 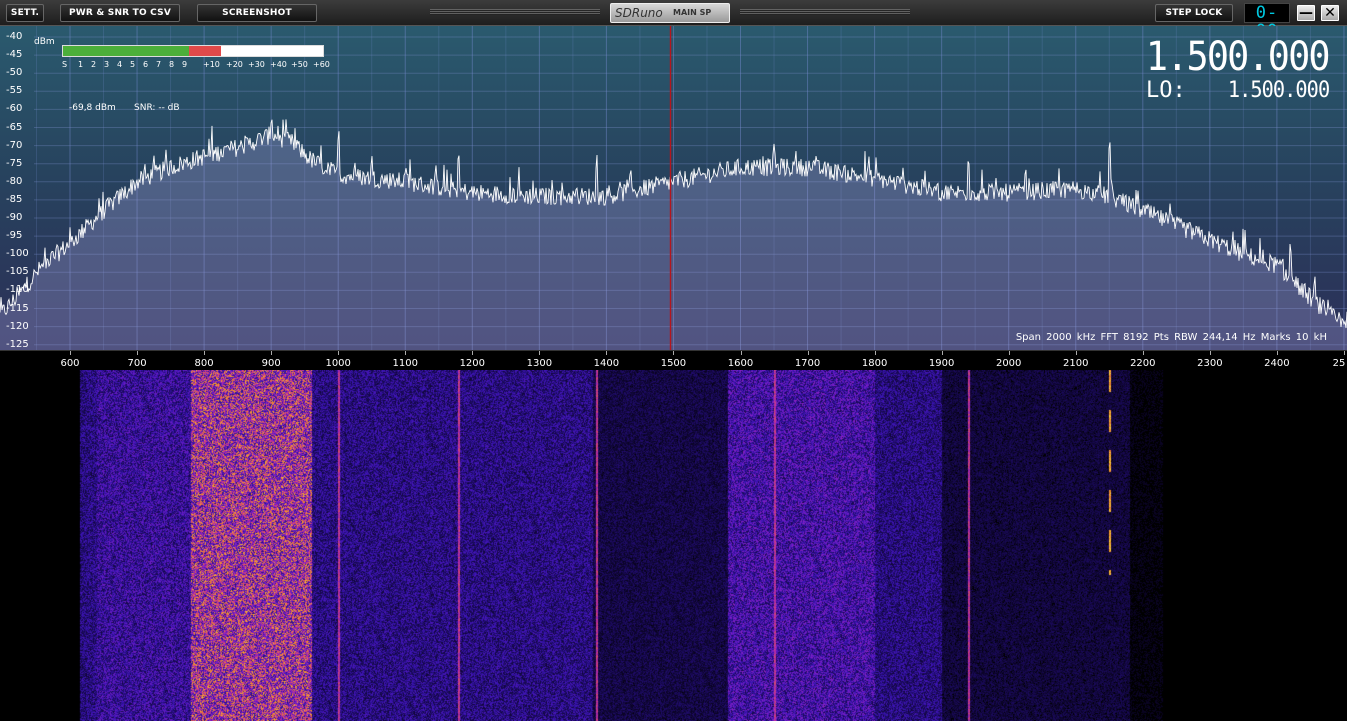 I want to click on freq-label: 2300, so click(x=1210, y=363).